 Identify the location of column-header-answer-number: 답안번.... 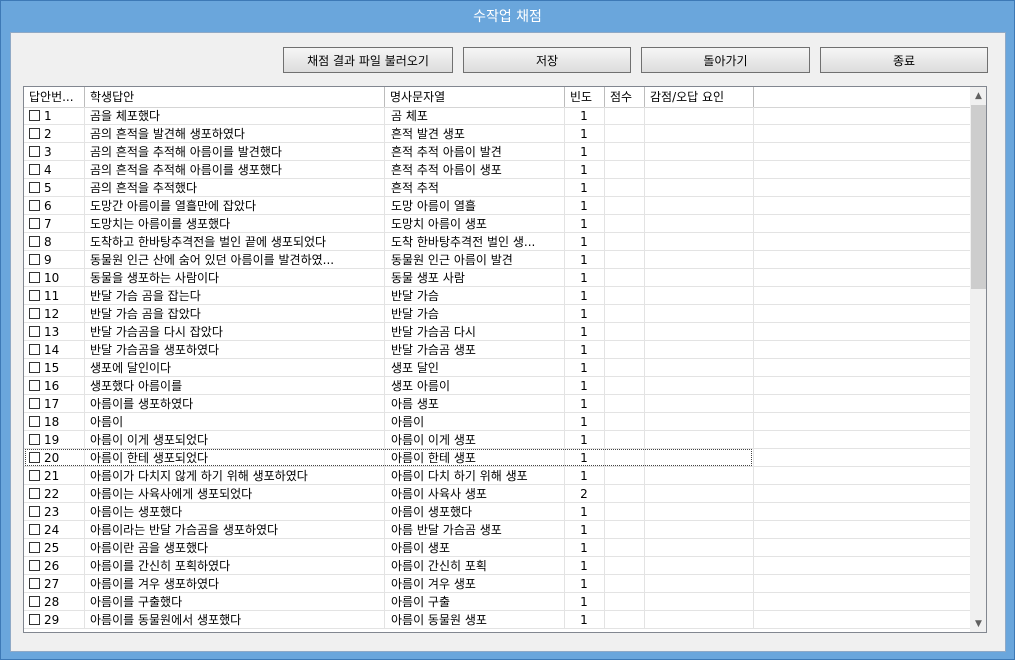
(54, 97).